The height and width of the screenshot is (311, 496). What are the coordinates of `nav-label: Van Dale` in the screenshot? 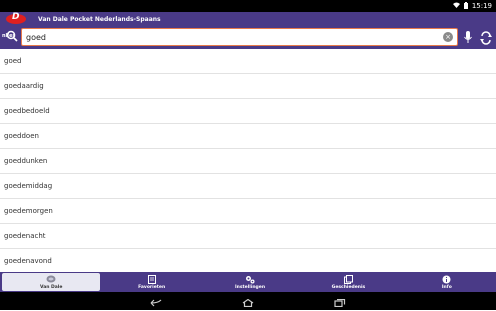 It's located at (51, 287).